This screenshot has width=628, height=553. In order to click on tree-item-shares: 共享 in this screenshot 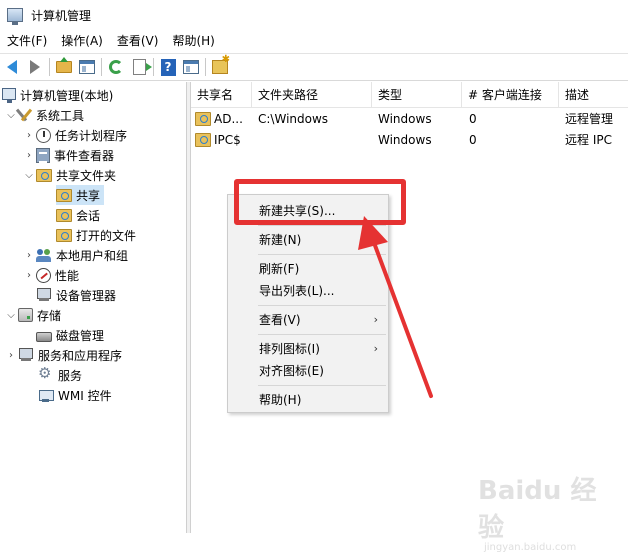, I will do `click(80, 195)`.